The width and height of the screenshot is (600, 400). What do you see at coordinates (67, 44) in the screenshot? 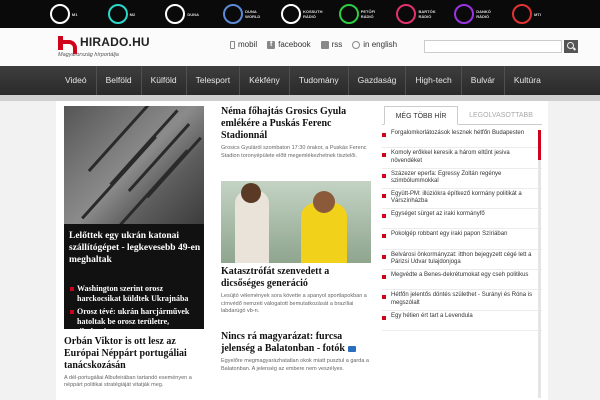
I see `hirado-logo-icon` at bounding box center [67, 44].